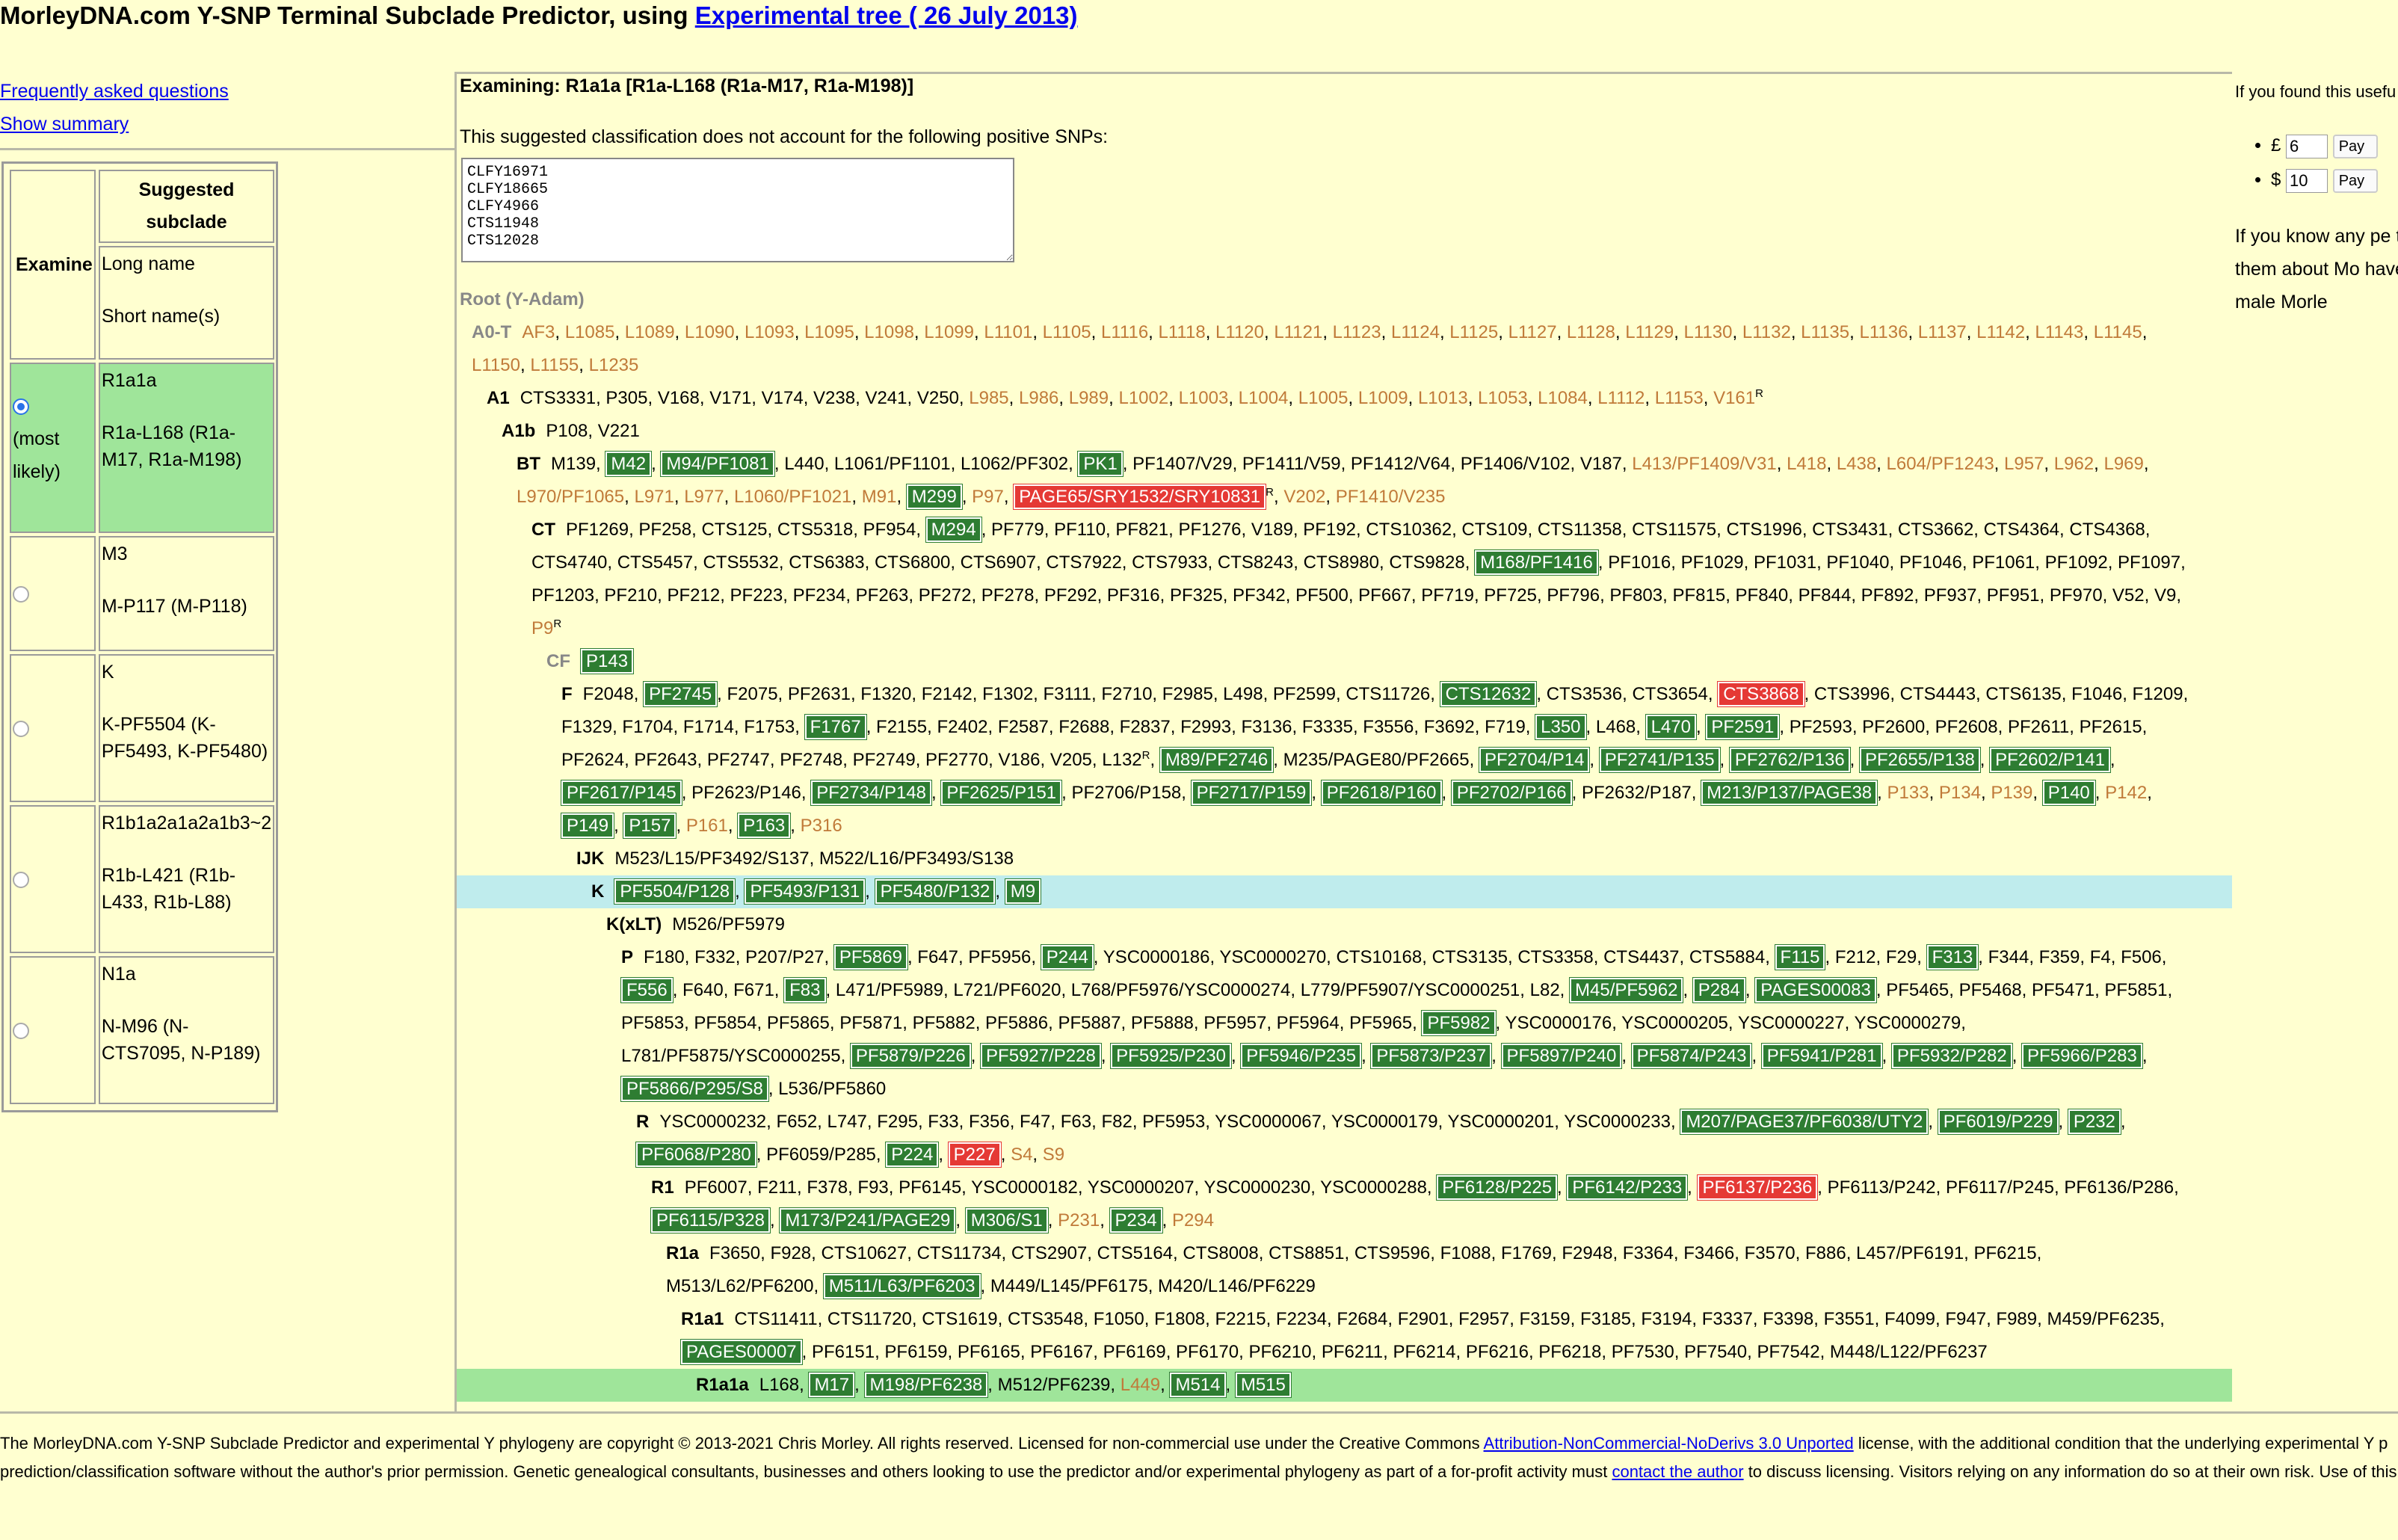 The width and height of the screenshot is (2398, 1540). What do you see at coordinates (161, 316) in the screenshot?
I see `short-name-header: Short name(s)` at bounding box center [161, 316].